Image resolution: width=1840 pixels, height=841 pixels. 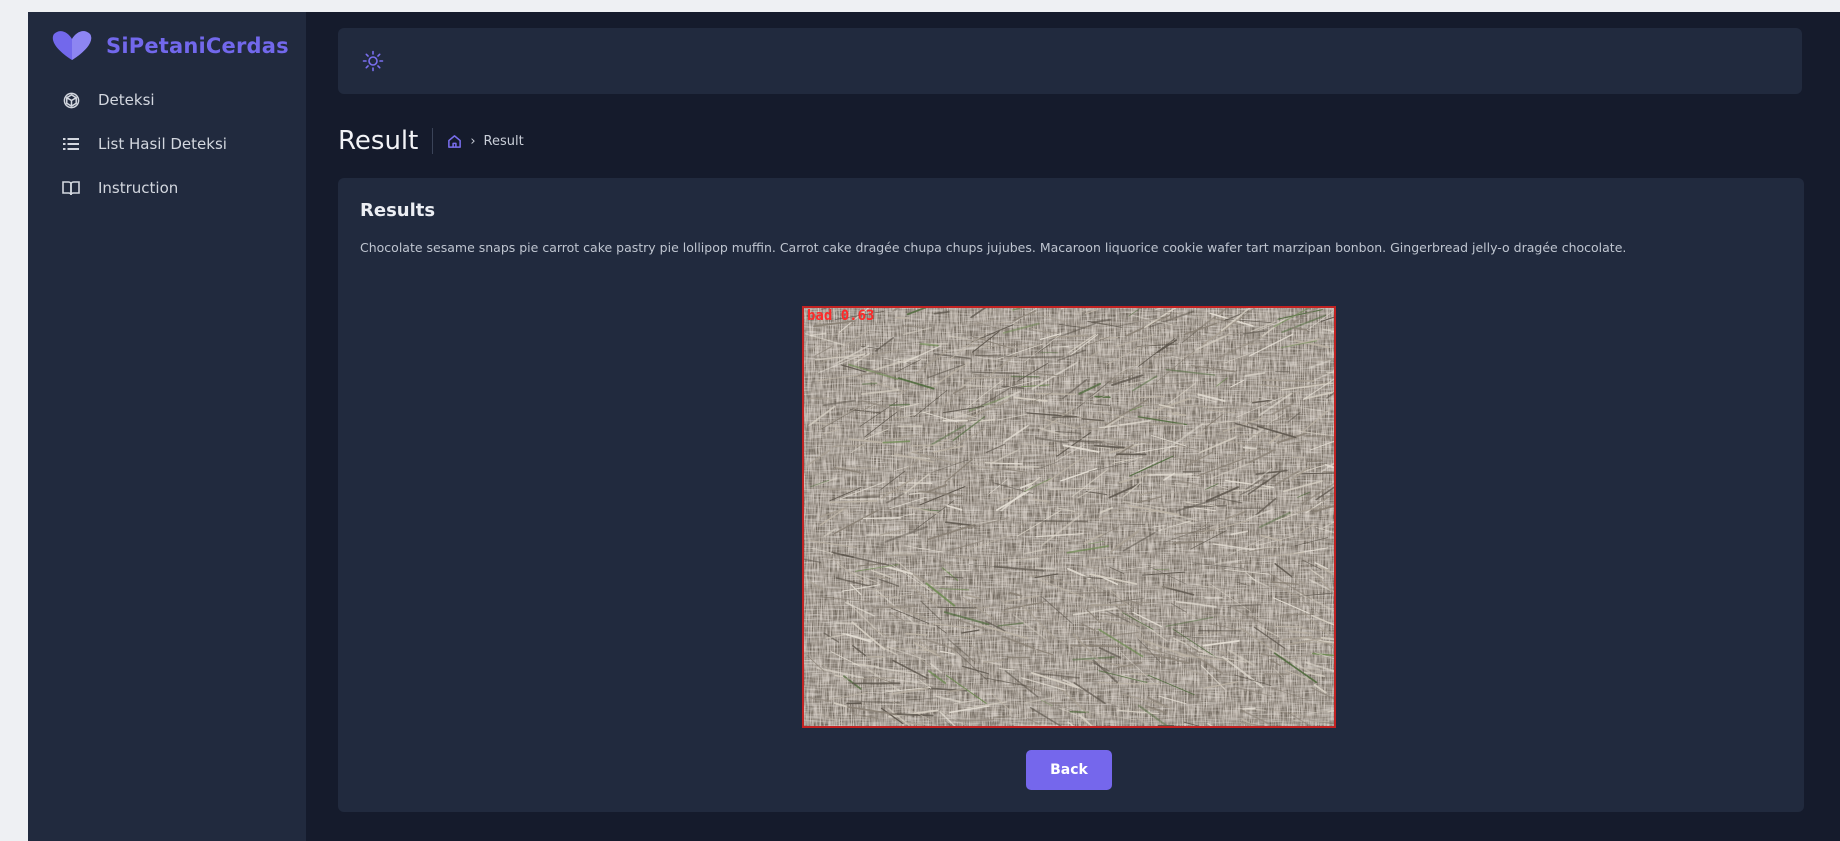 I want to click on theme-toggle-button, so click(x=373, y=61).